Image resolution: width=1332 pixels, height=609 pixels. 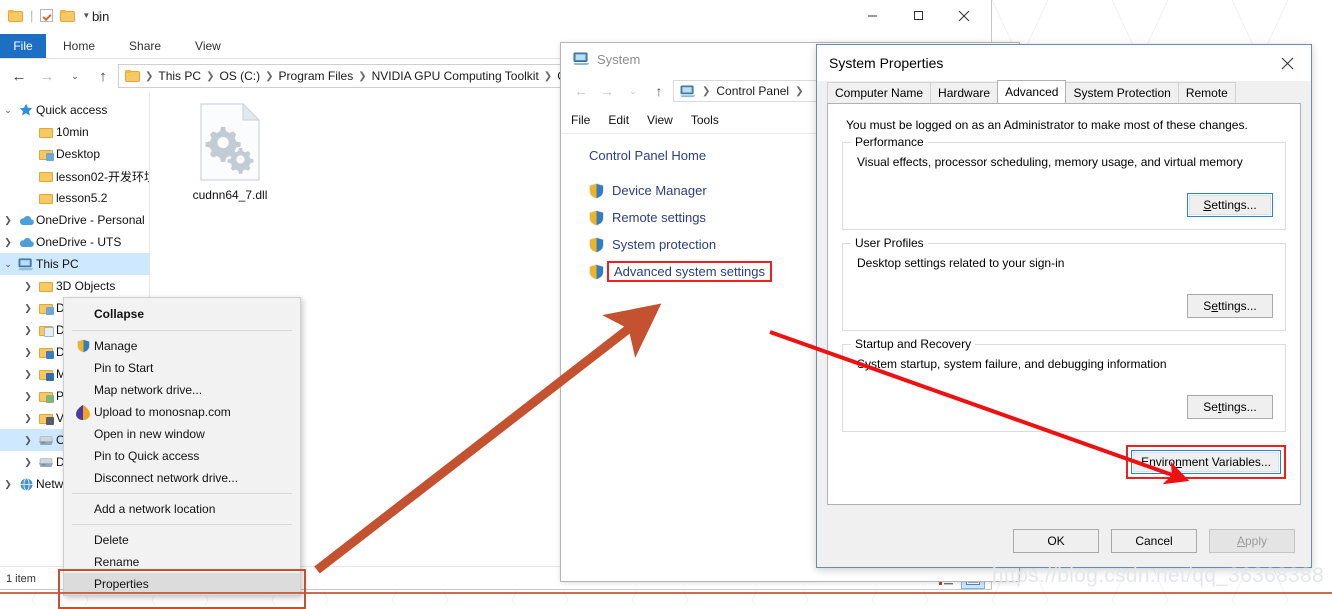 I want to click on tree-item-this-pc: ⌄ This PC, so click(x=74, y=264).